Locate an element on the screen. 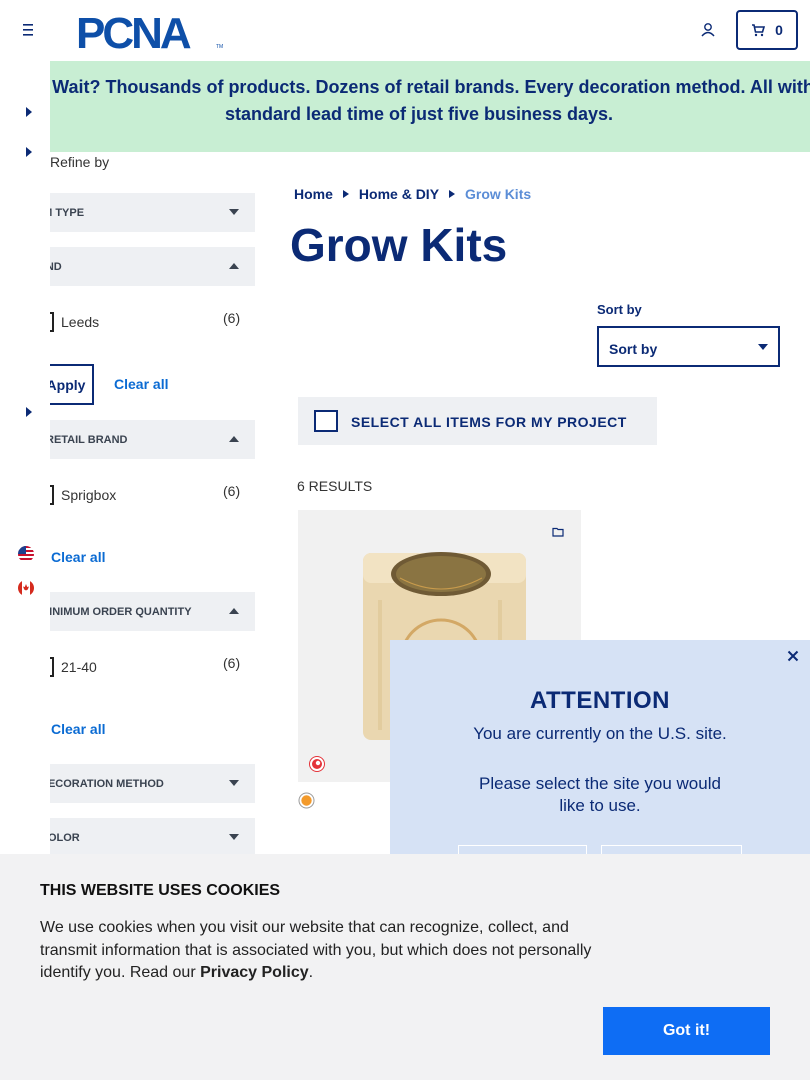 The width and height of the screenshot is (810, 1080). hamburger-menu-icon is located at coordinates (28, 30).